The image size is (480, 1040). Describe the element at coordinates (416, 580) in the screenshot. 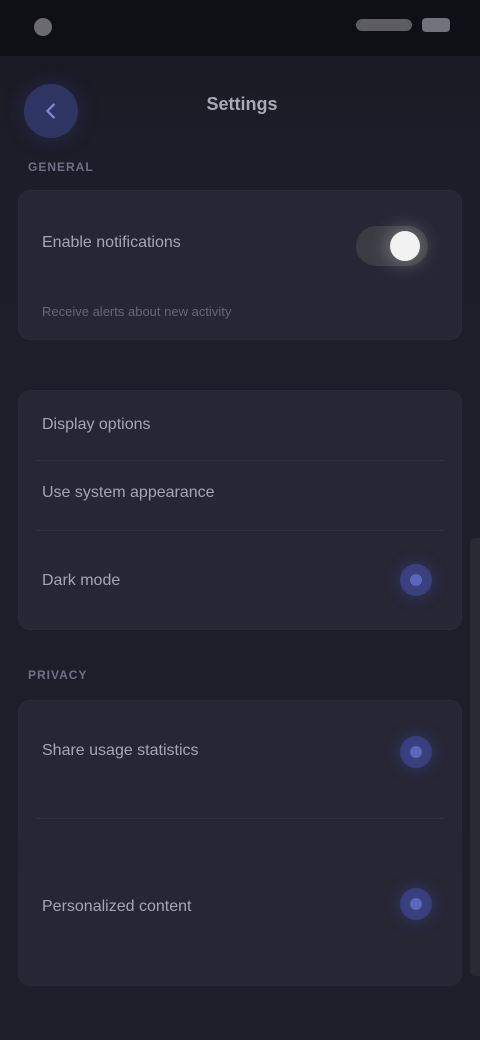

I see `dark-mode-radio` at that location.